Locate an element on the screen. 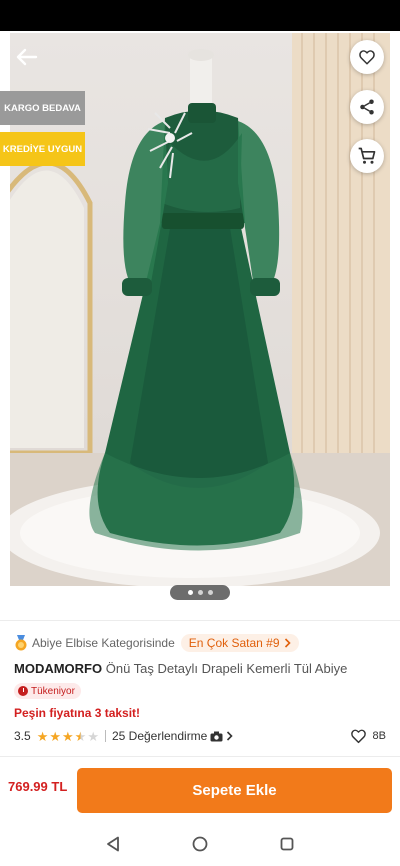  rating-stars: ★ ★ ★ ★ ★ is located at coordinates (68, 736).